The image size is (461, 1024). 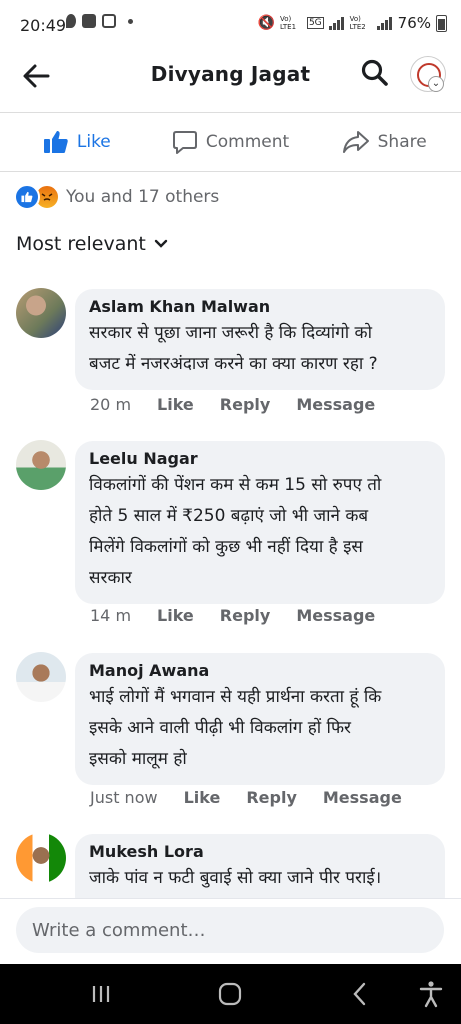 I want to click on more-notifications-icon, so click(x=130, y=21).